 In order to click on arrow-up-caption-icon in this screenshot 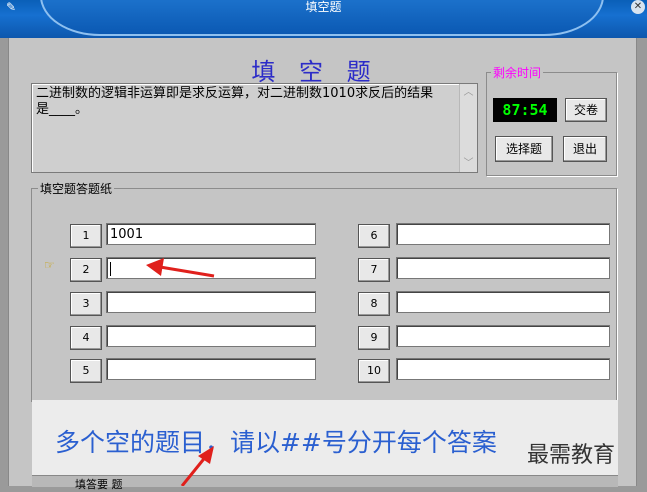, I will do `click(197, 466)`.